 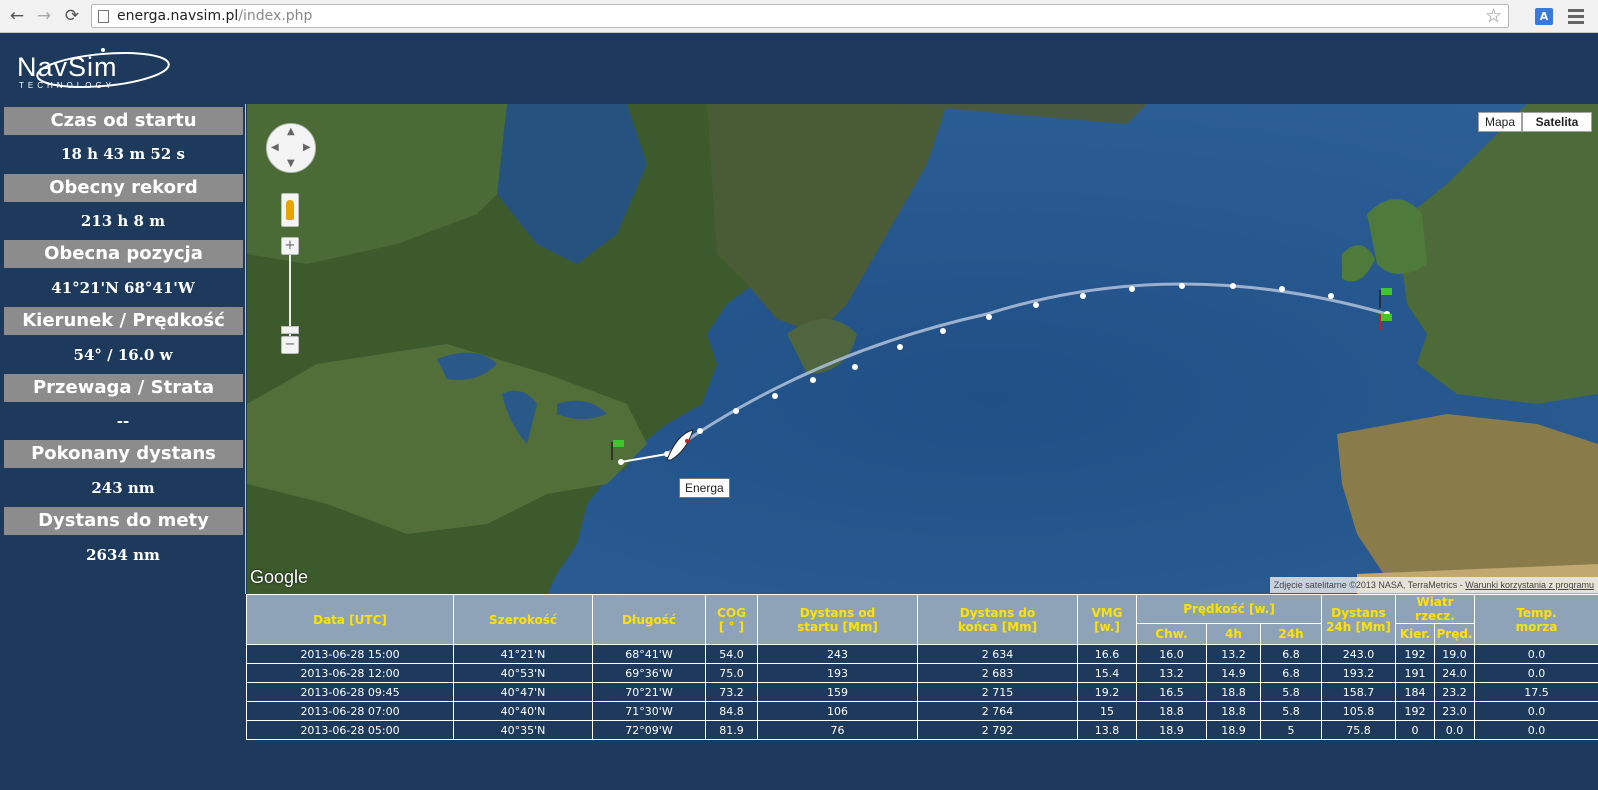 What do you see at coordinates (1171, 673) in the screenshot?
I see `cell-speed-current: 13.2` at bounding box center [1171, 673].